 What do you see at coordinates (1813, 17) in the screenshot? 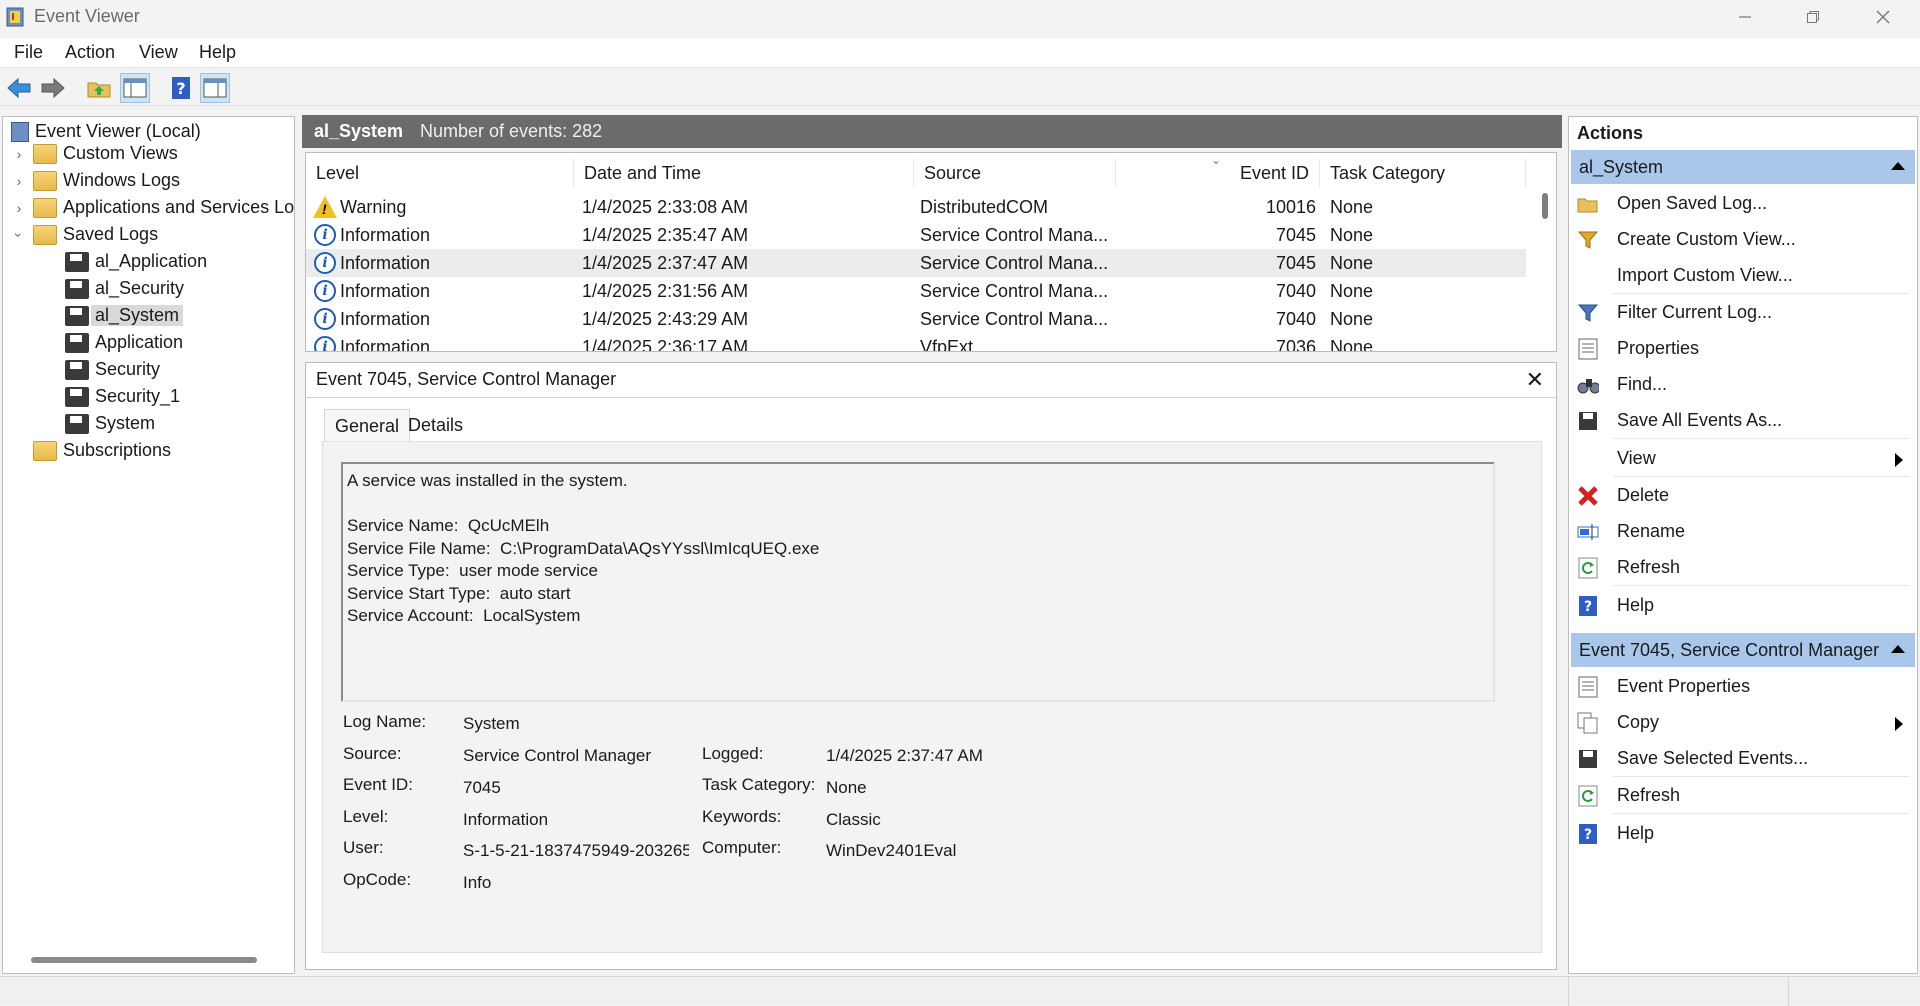
I see `restore-button` at bounding box center [1813, 17].